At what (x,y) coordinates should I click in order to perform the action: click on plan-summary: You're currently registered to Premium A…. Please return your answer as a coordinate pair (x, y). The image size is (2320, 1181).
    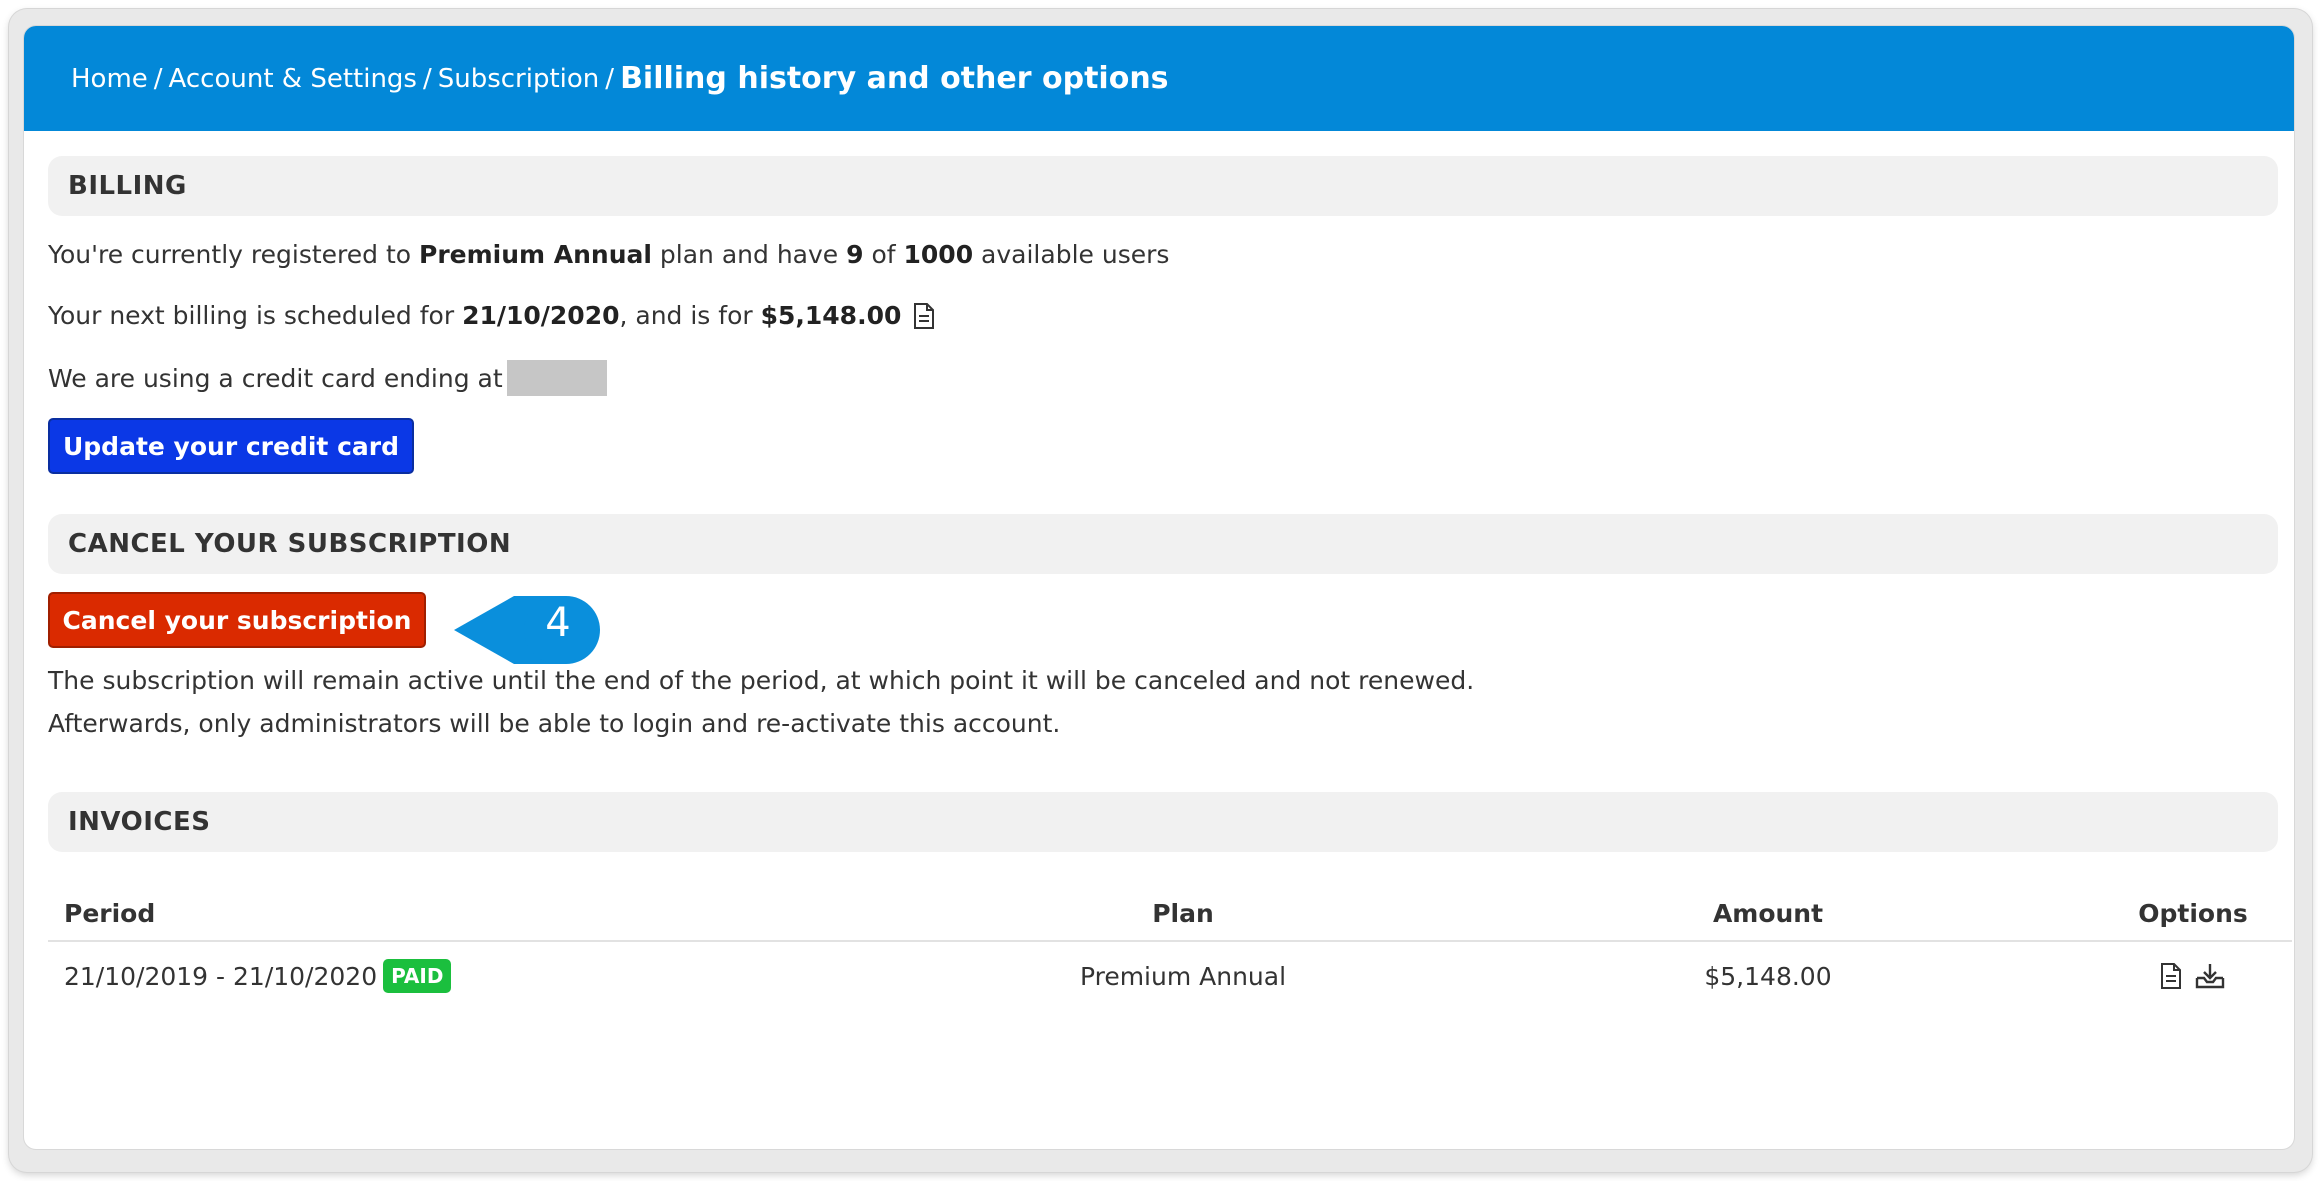
    Looking at the image, I should click on (608, 254).